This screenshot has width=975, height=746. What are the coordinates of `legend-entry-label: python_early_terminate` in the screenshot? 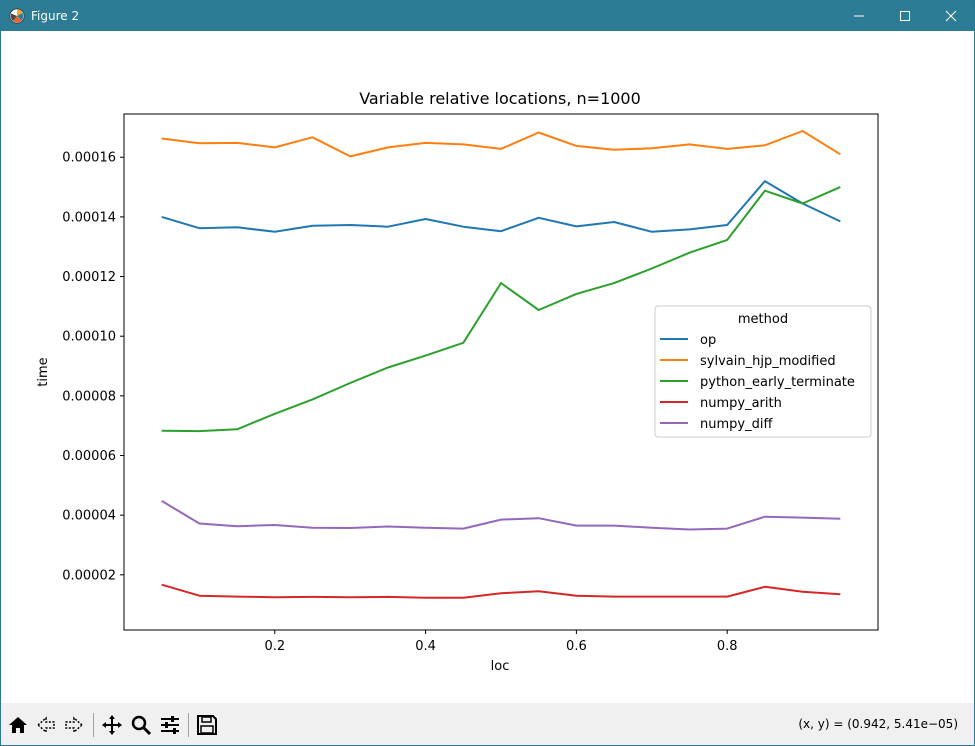 It's located at (777, 382).